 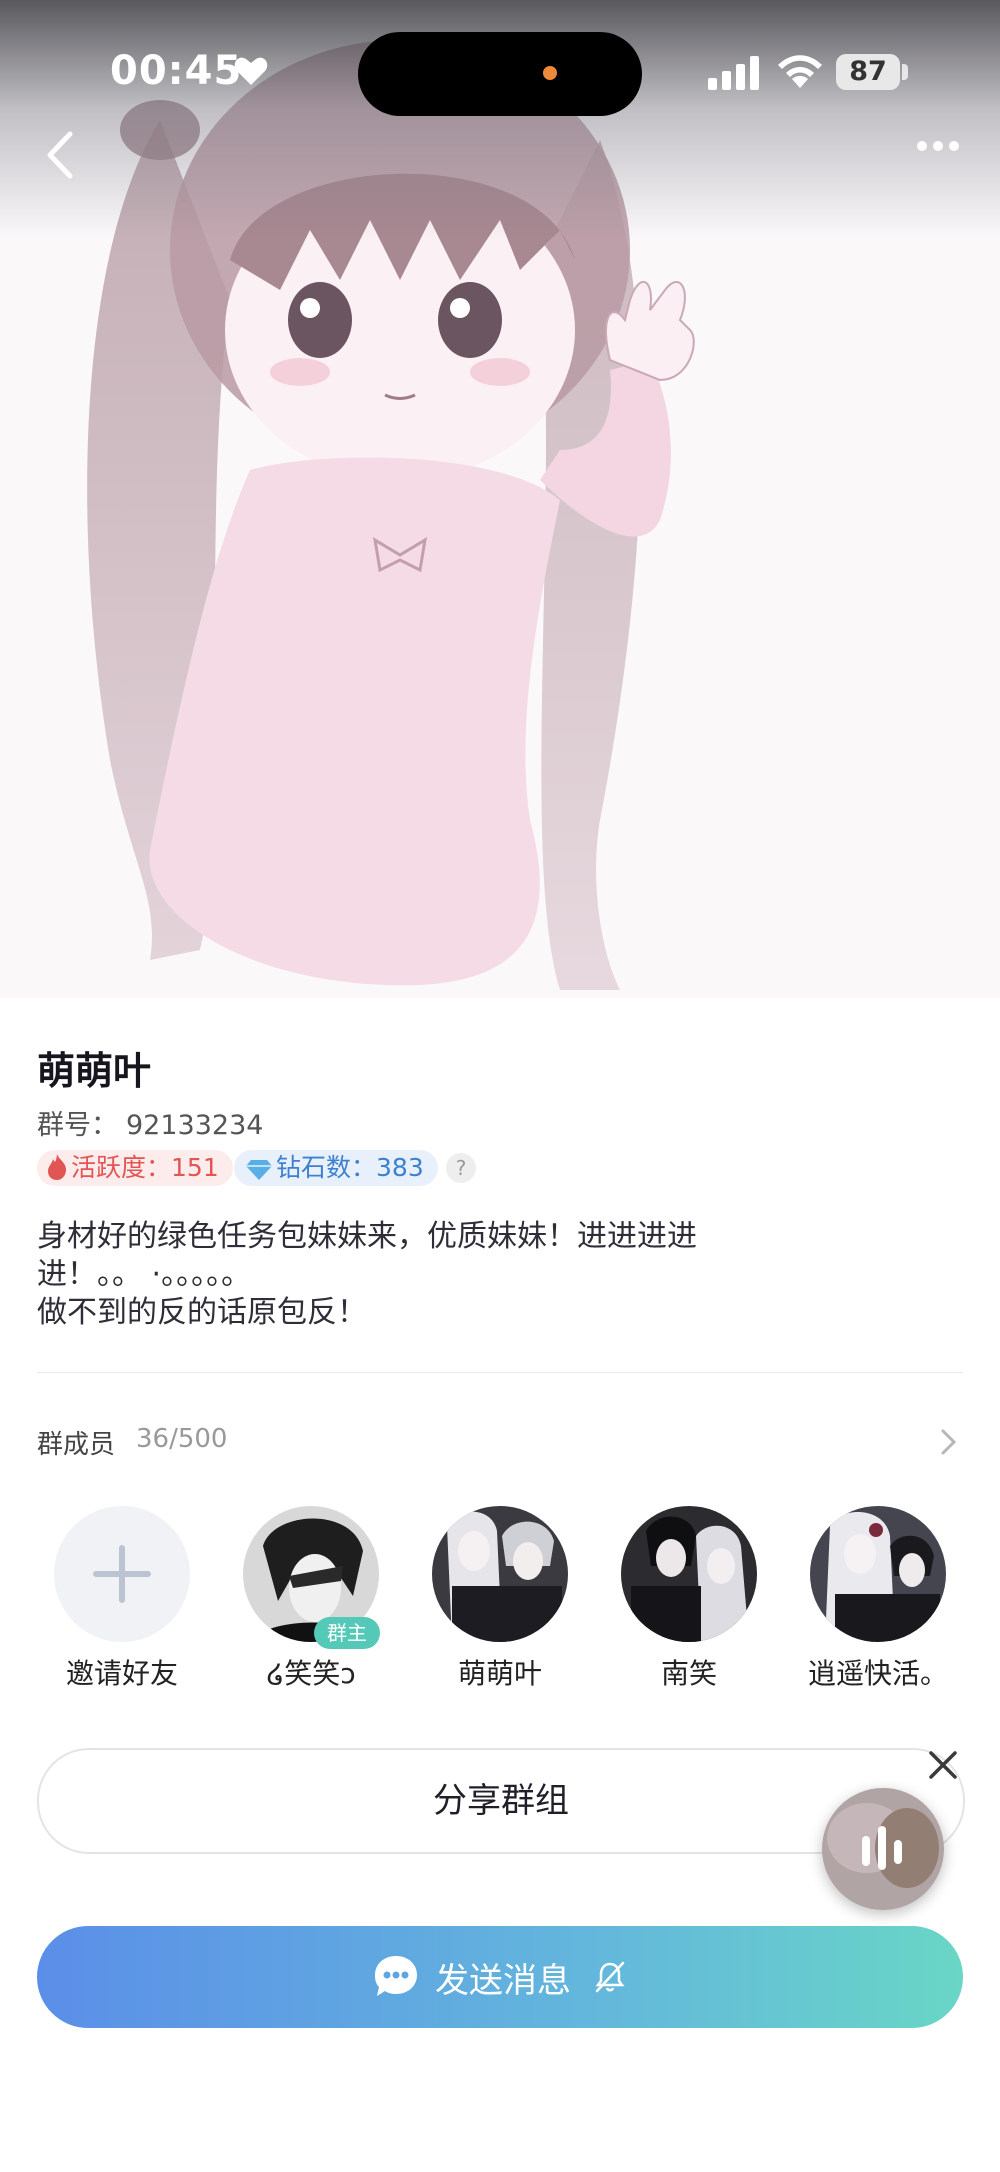 I want to click on invite-friend-button: 邀请好友, so click(x=122, y=1599).